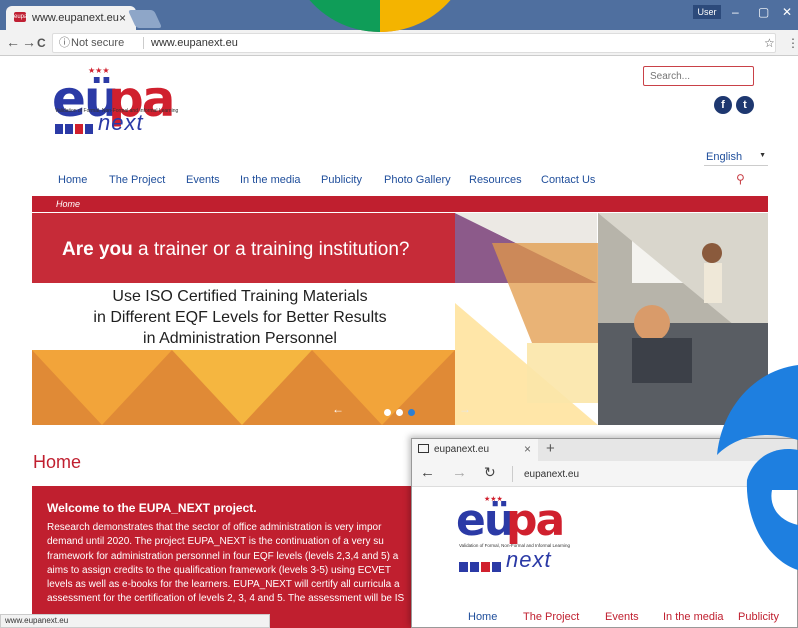  I want to click on edge-logo-pa: pa, so click(535, 520).